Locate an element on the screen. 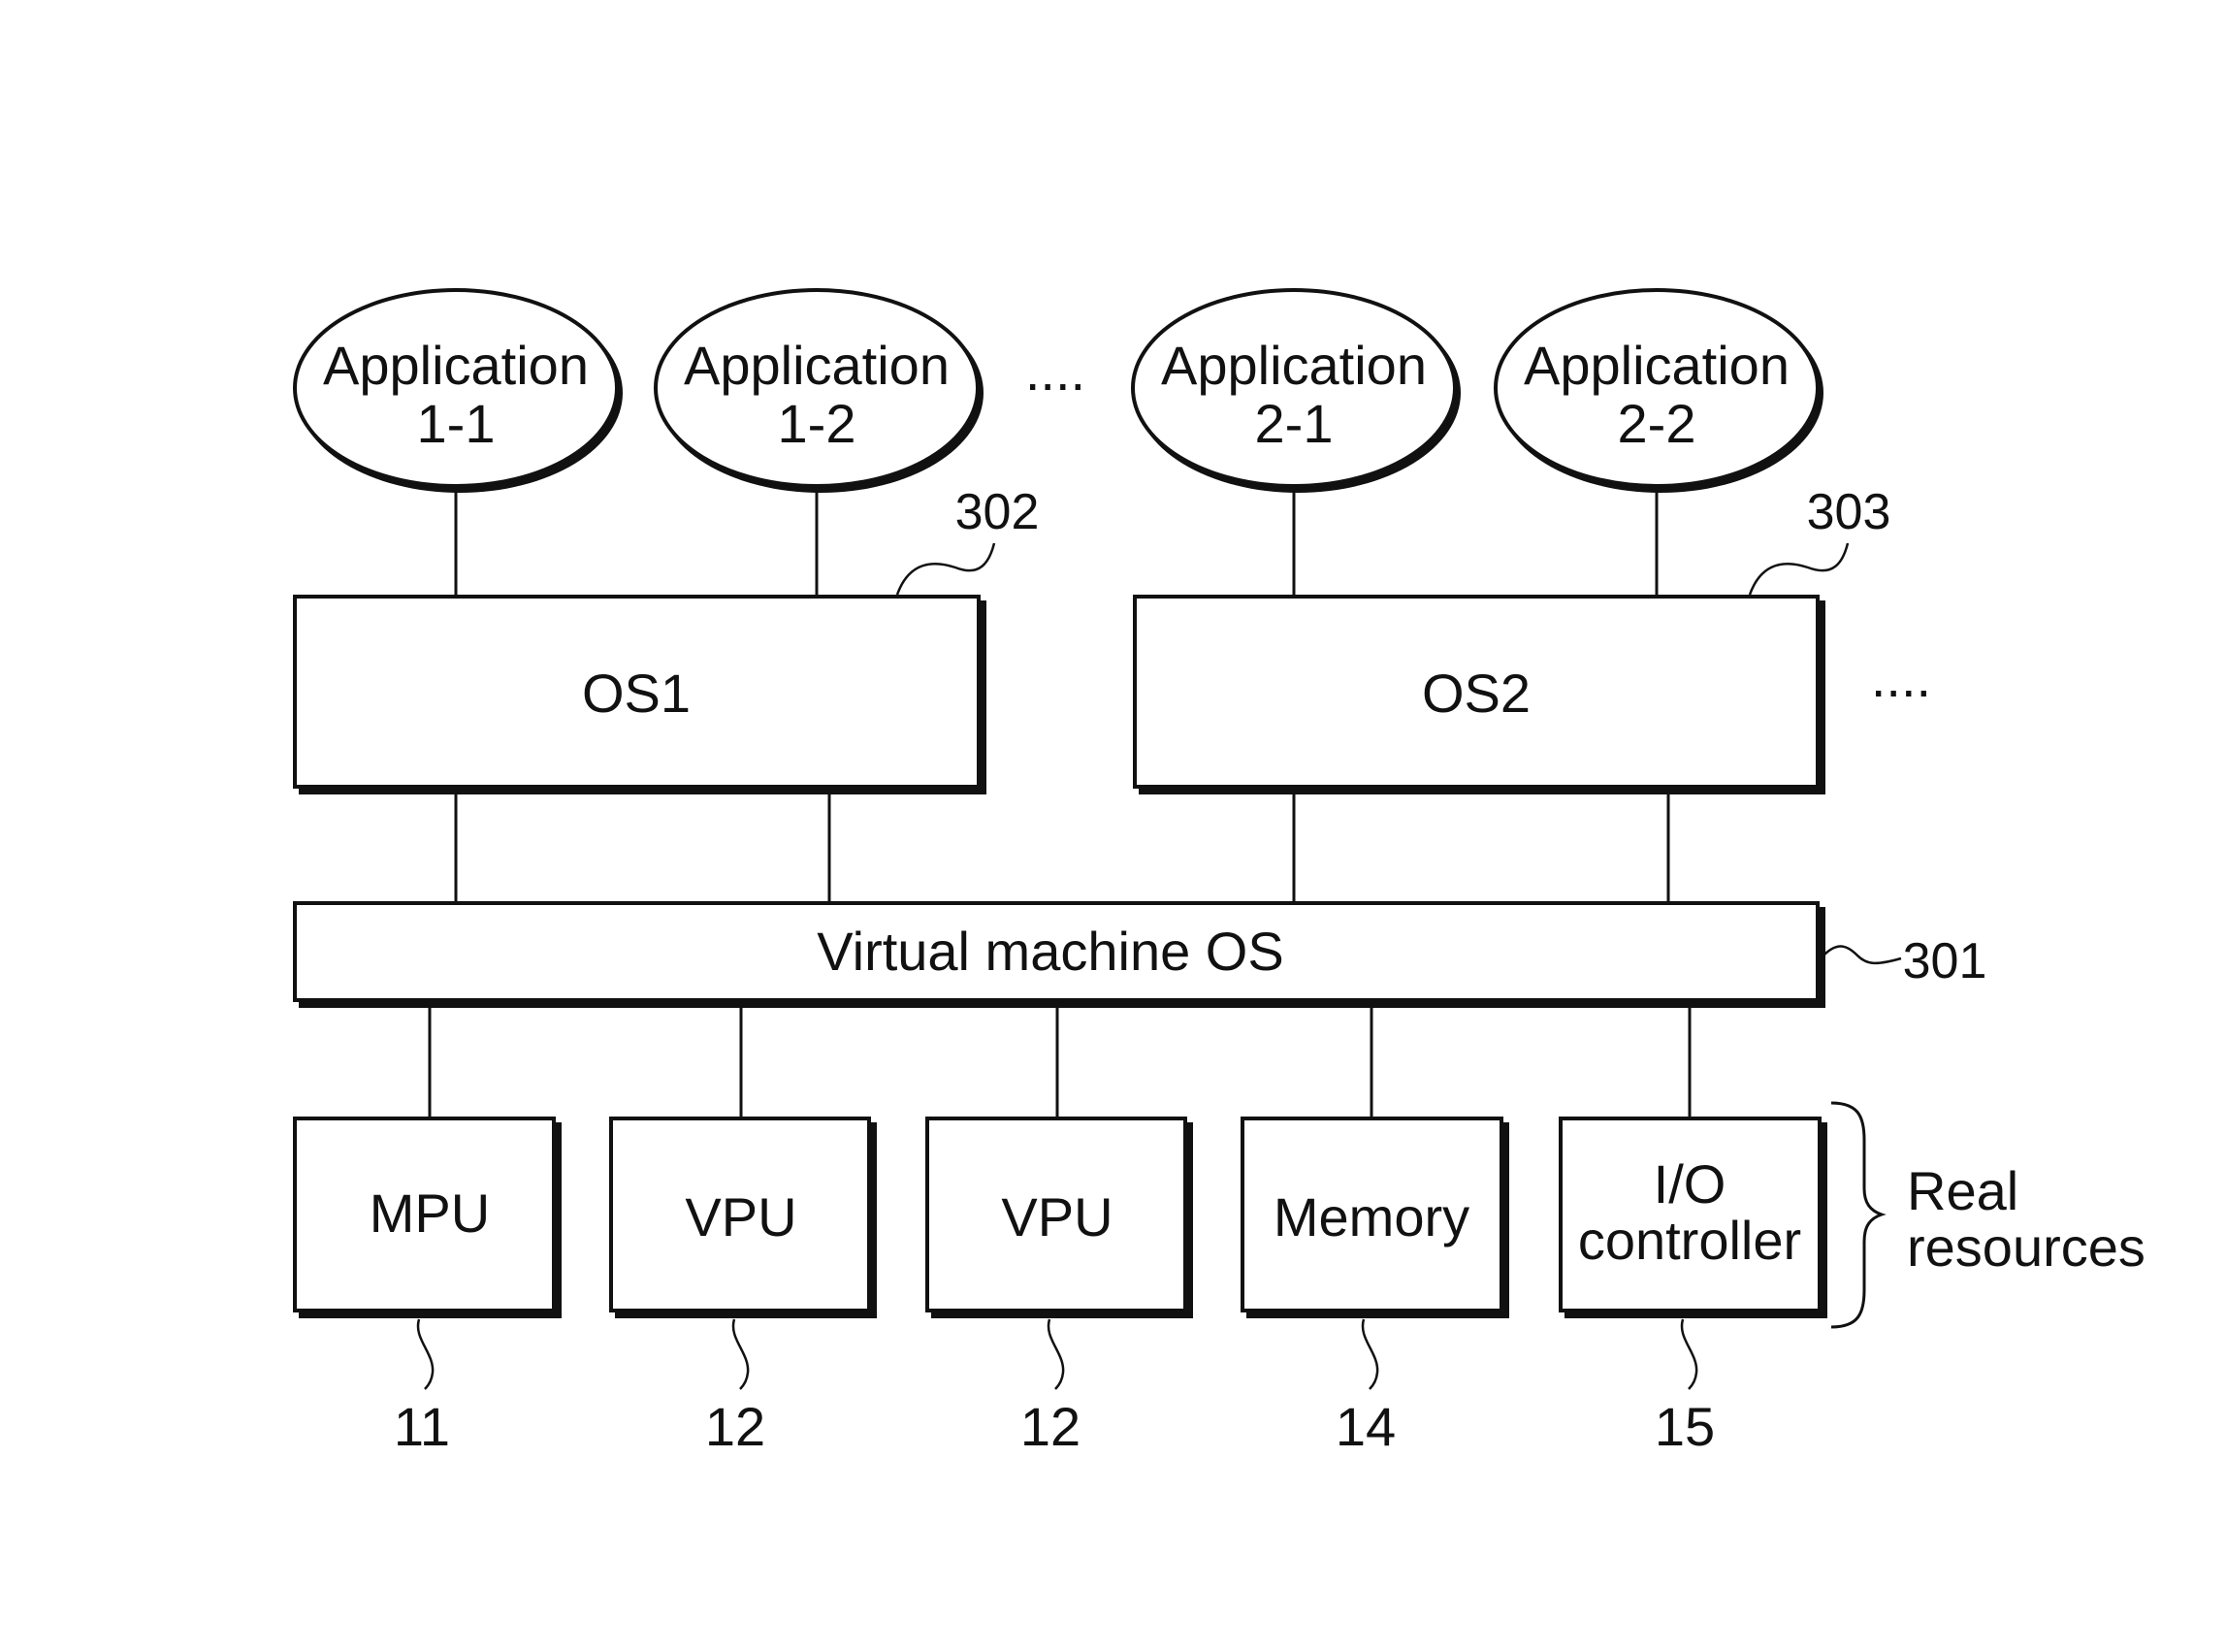  ref-number-11: 11 is located at coordinates (422, 1427).